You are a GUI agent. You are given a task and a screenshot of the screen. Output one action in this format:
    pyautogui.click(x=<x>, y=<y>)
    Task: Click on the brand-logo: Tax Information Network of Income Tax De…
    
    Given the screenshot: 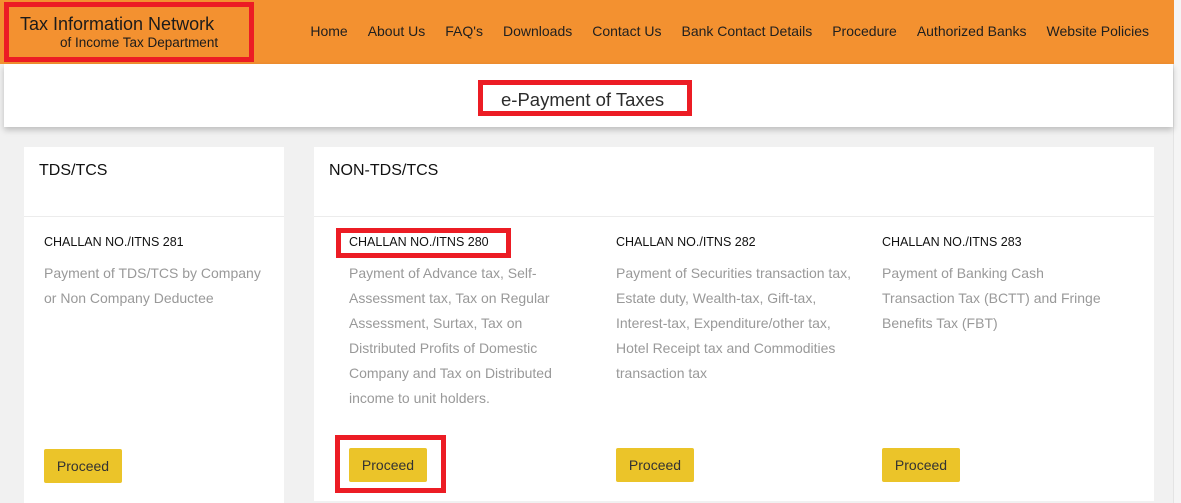 What is the action you would take?
    pyautogui.click(x=129, y=32)
    